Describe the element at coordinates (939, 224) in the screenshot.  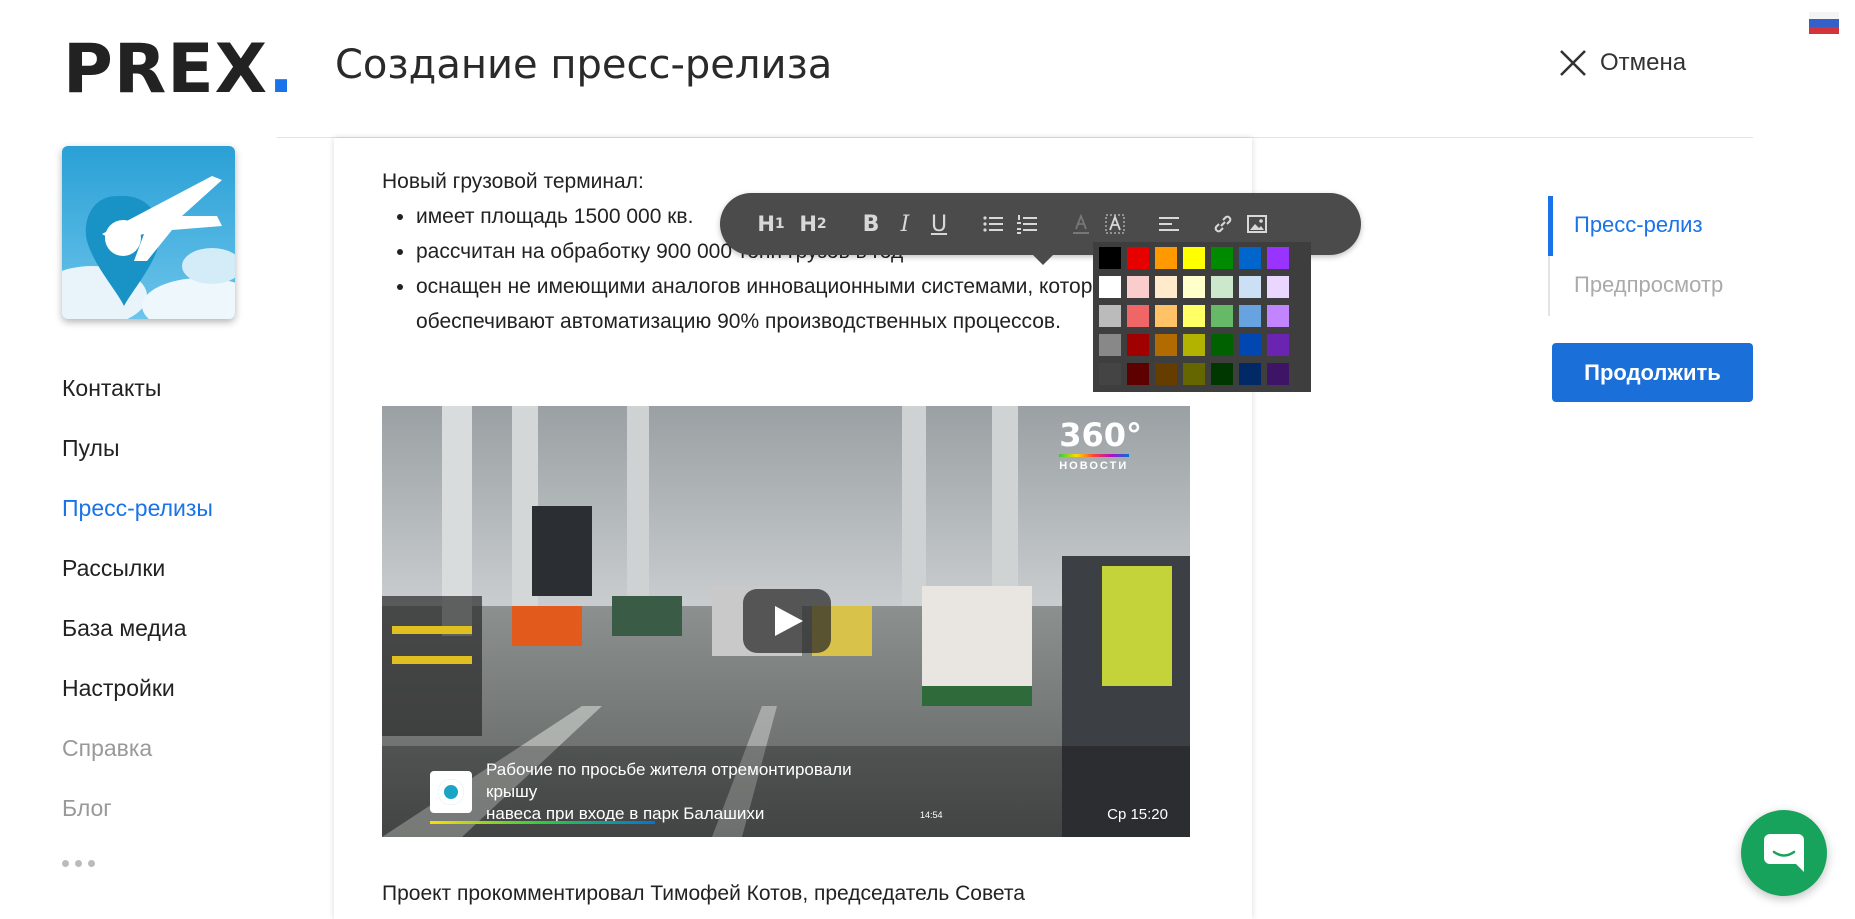
I see `underline-button: U` at that location.